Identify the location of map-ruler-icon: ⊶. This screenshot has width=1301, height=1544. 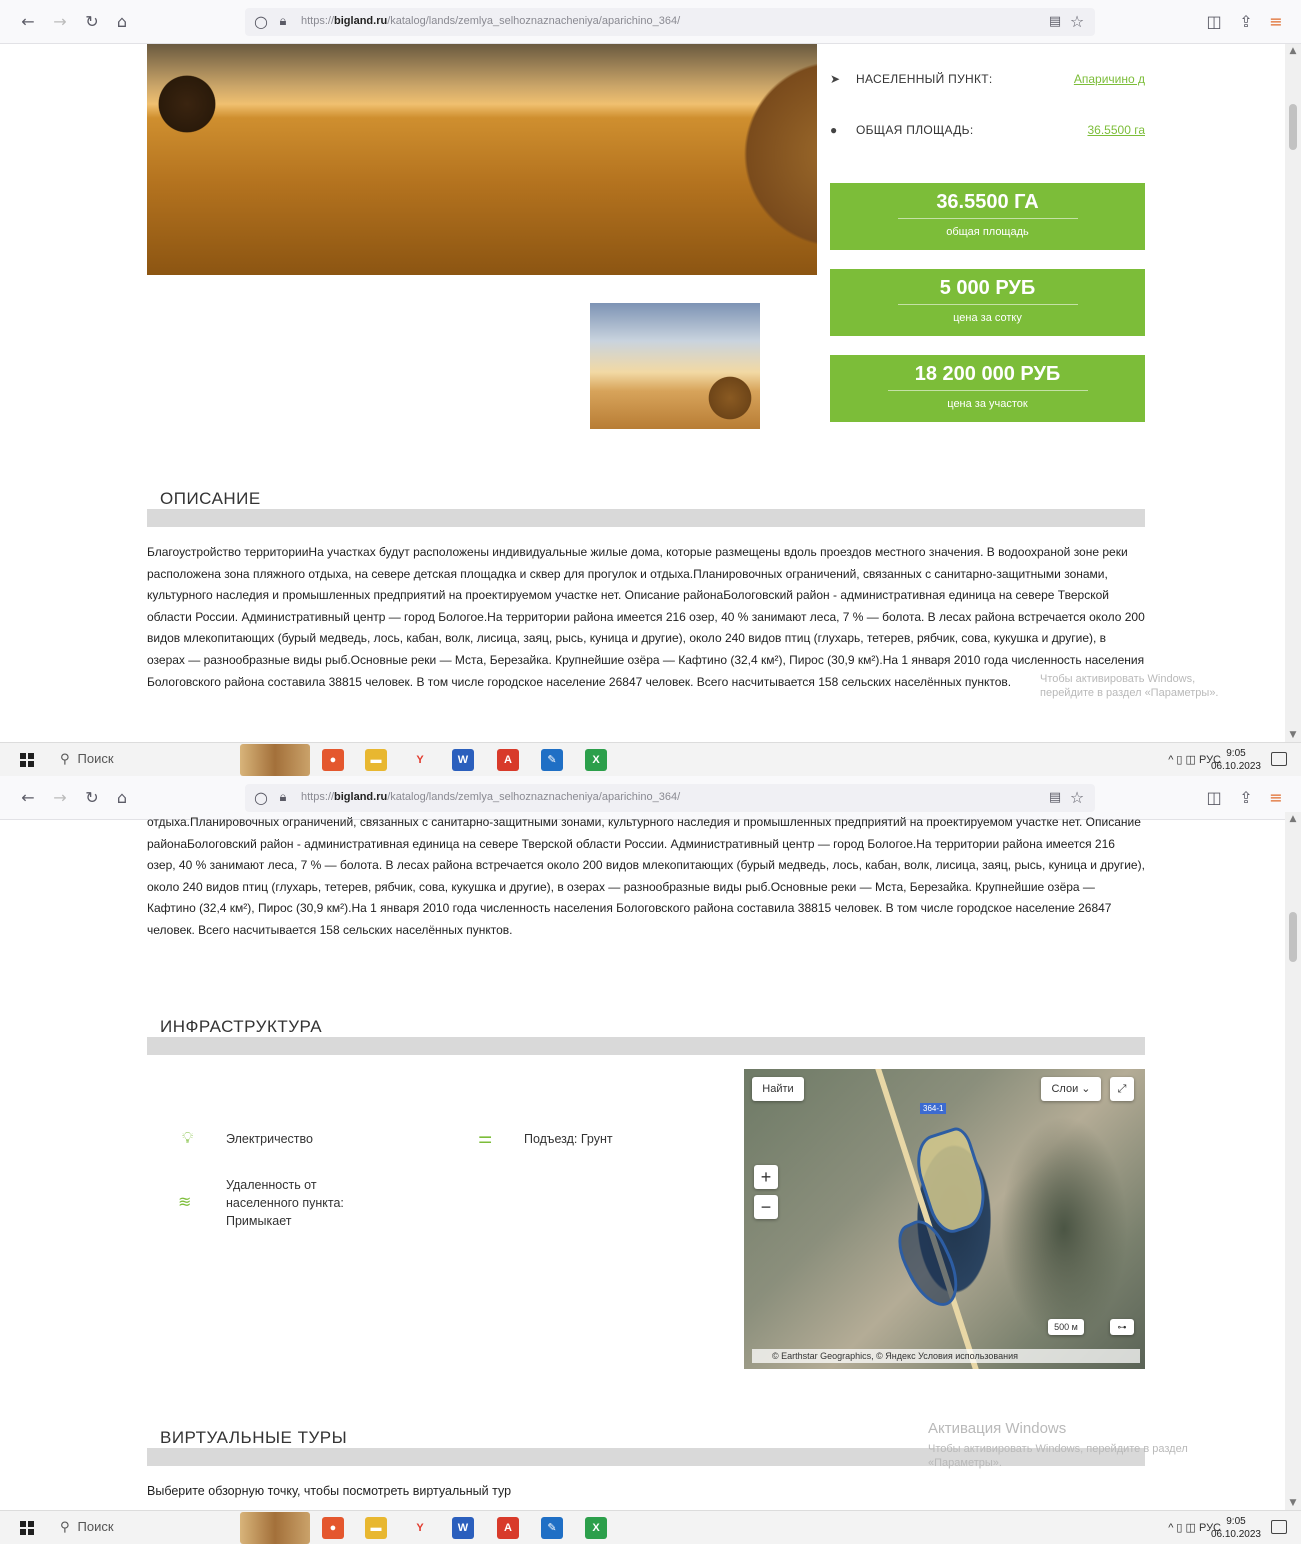
(1122, 1327).